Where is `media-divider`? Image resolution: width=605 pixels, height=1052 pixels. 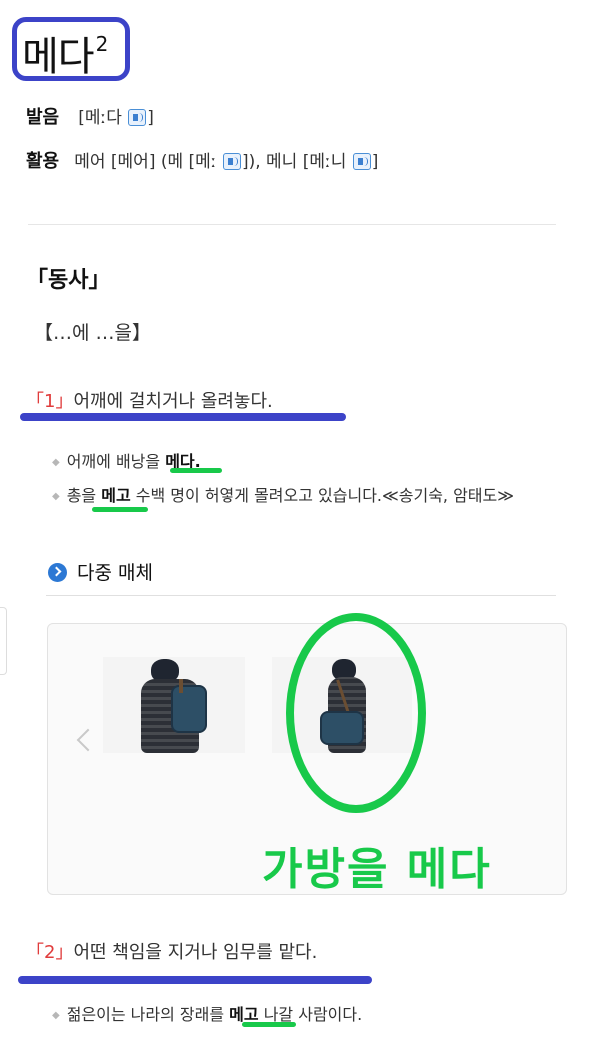
media-divider is located at coordinates (301, 595).